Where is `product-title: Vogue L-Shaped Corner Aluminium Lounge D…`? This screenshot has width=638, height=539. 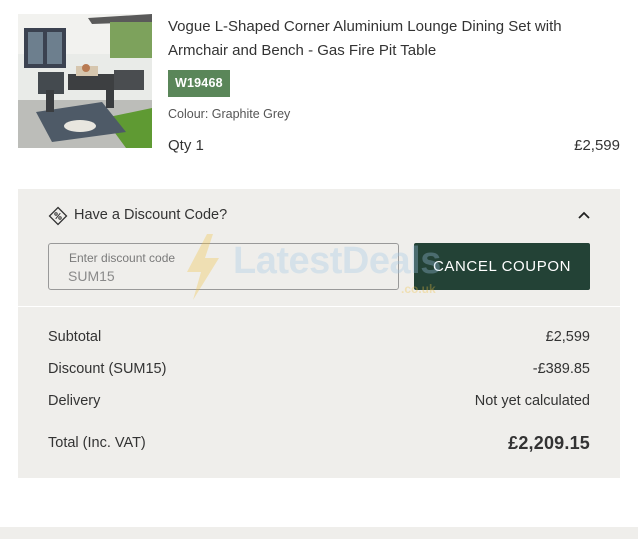 product-title: Vogue L-Shaped Corner Aluminium Lounge D… is located at coordinates (378, 39).